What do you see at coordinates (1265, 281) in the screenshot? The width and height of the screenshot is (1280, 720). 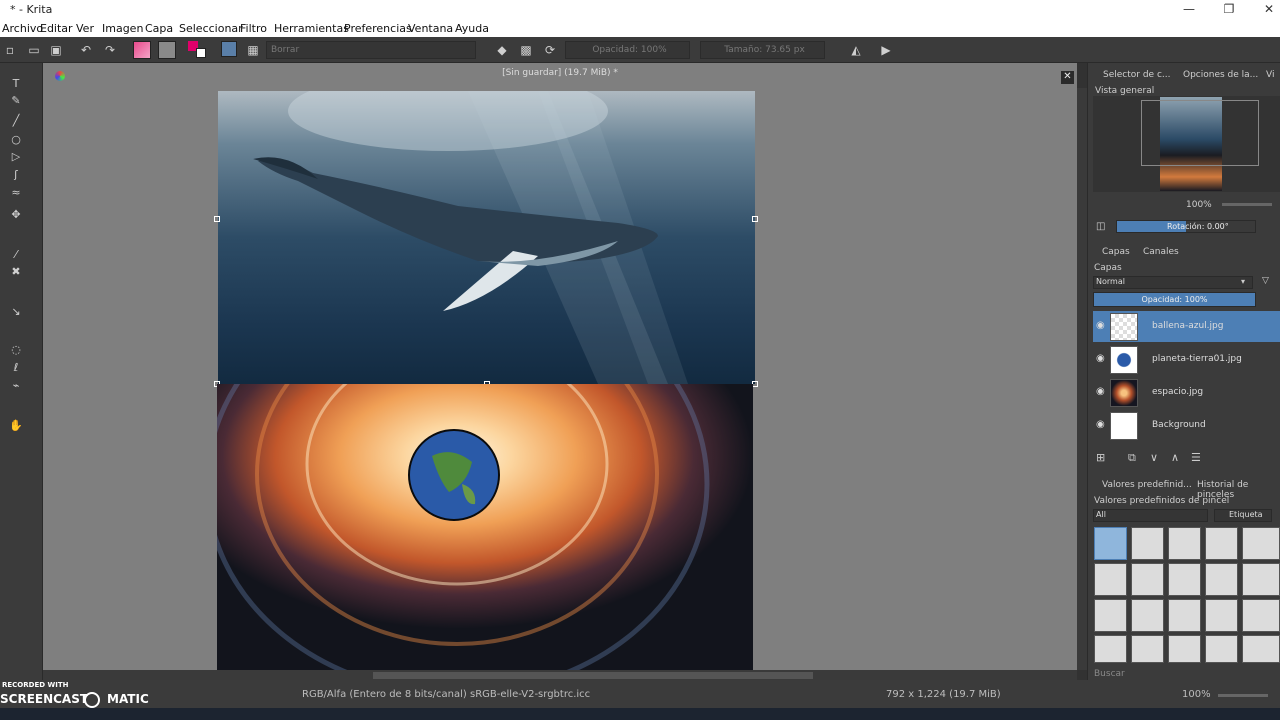 I see `filter-icon: ▽` at bounding box center [1265, 281].